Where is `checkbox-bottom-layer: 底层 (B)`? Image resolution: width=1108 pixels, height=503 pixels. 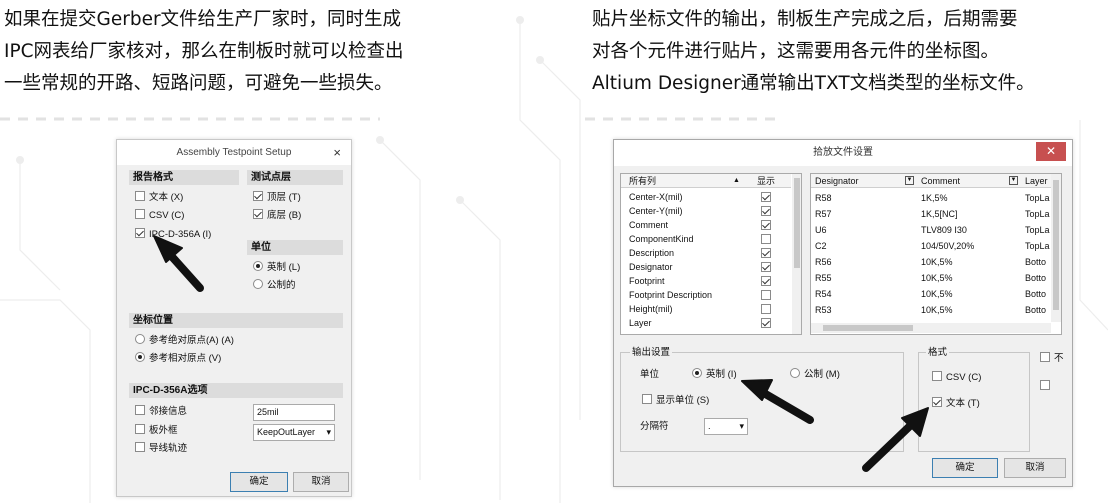 checkbox-bottom-layer: 底层 (B) is located at coordinates (277, 216).